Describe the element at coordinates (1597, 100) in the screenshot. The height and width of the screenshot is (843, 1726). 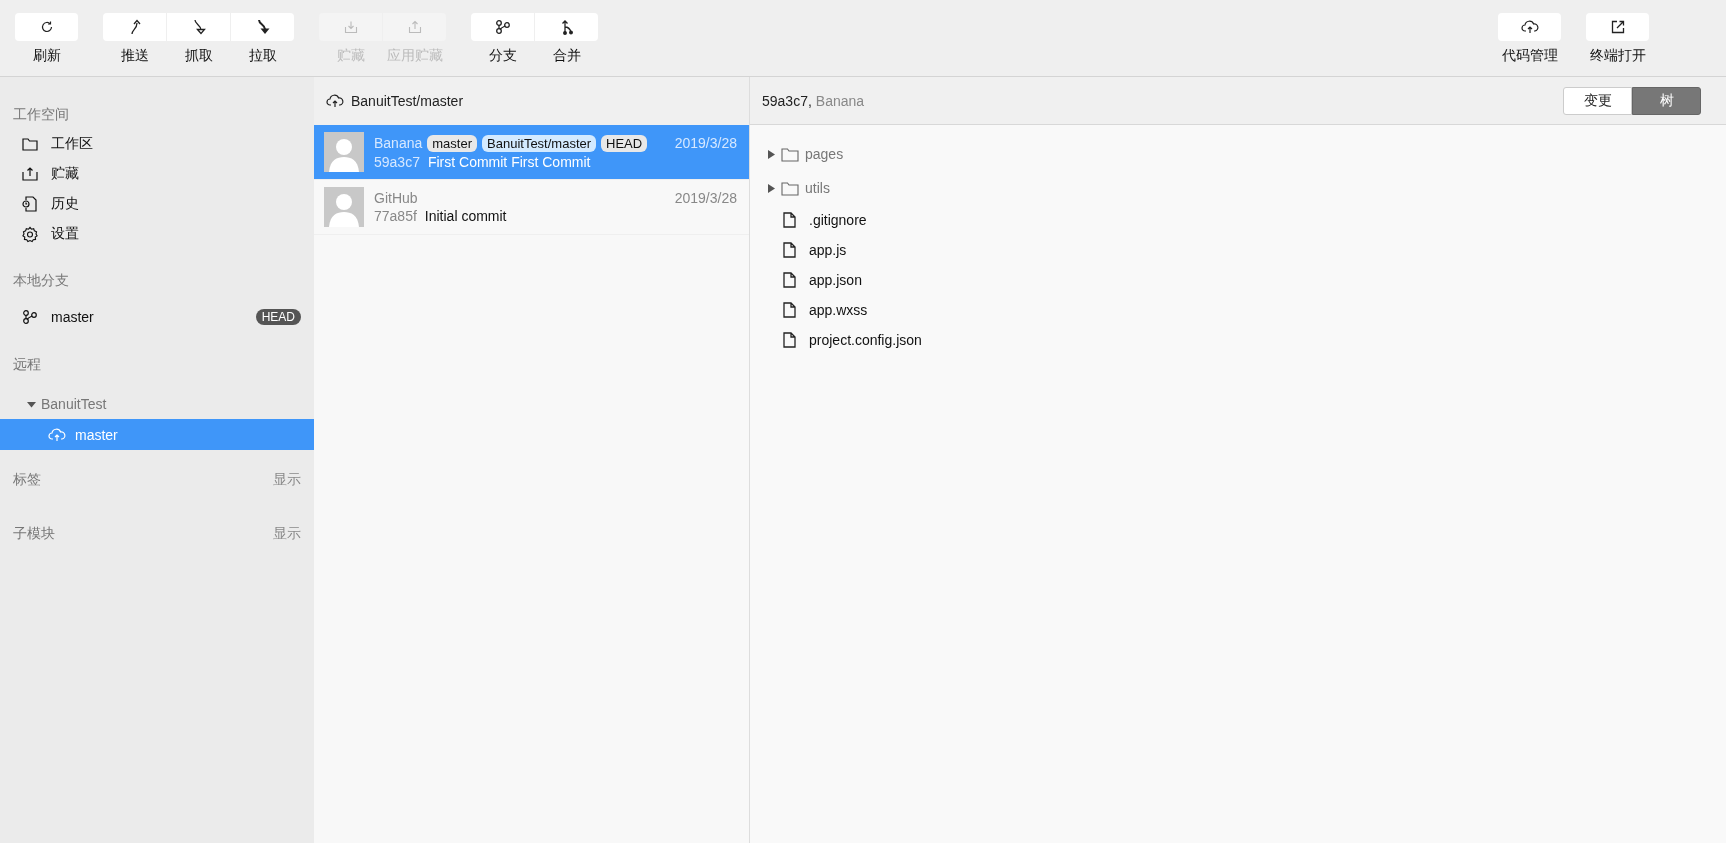
I see `view-tab: 变更` at that location.